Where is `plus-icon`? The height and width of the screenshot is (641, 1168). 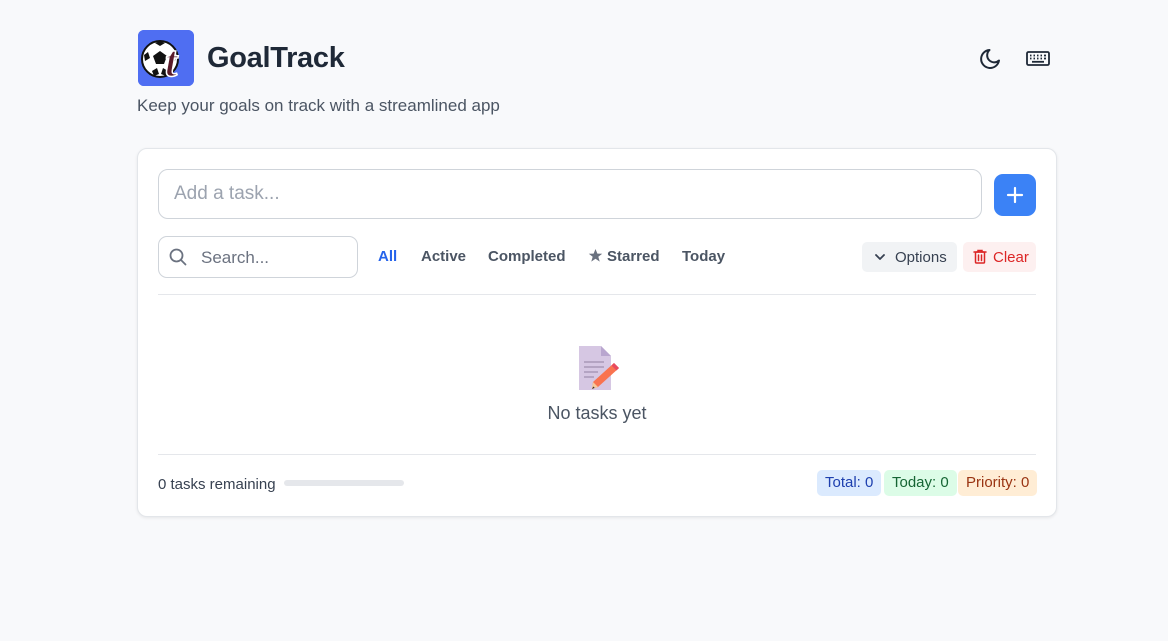 plus-icon is located at coordinates (1015, 195).